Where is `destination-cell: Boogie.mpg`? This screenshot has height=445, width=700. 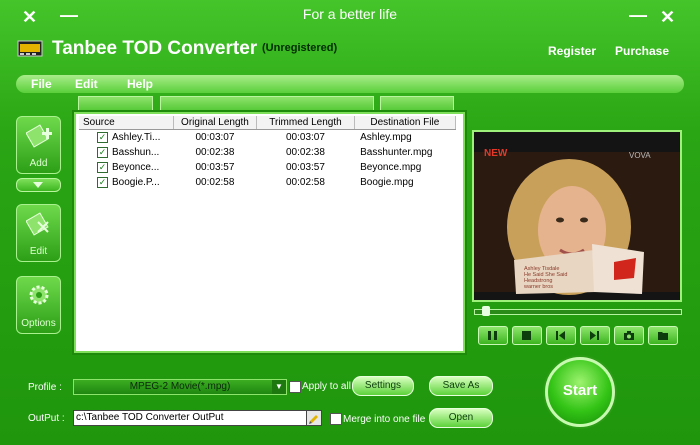
destination-cell: Boogie.mpg is located at coordinates (387, 182).